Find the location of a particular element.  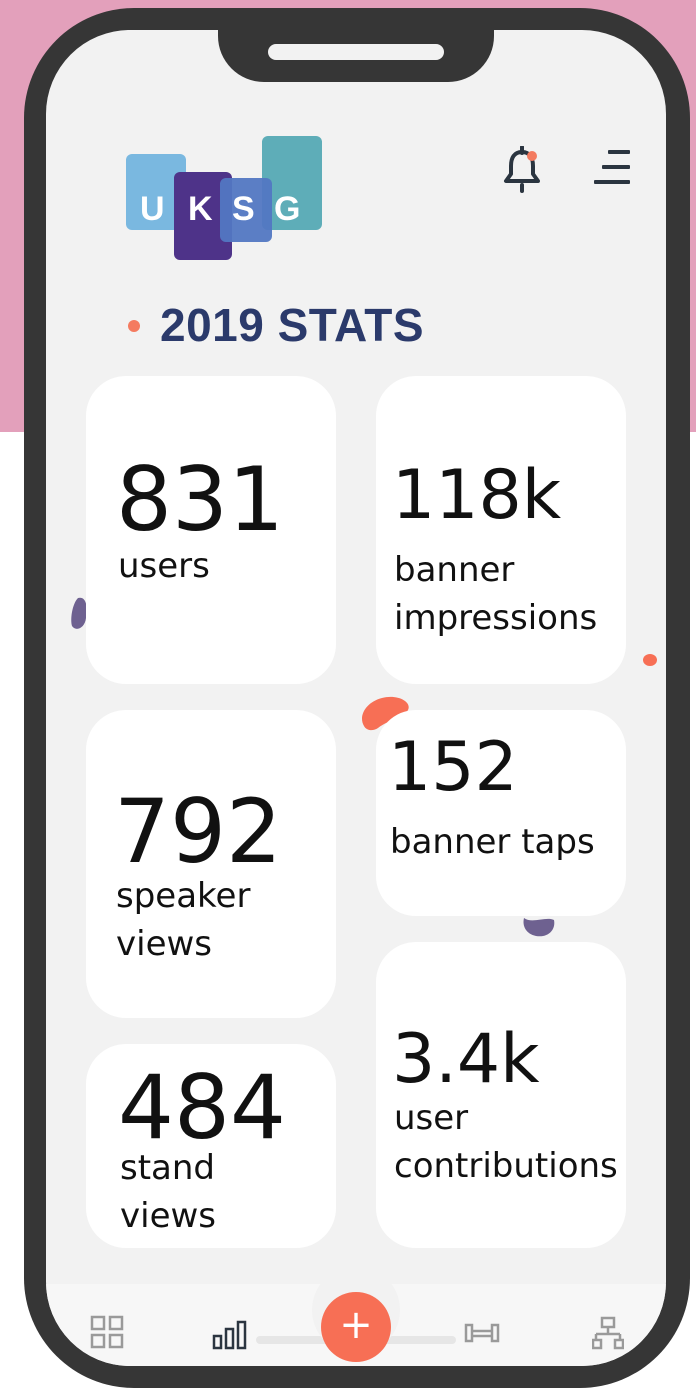

stat-card-stand-views: 484 stand views is located at coordinates (211, 1146).